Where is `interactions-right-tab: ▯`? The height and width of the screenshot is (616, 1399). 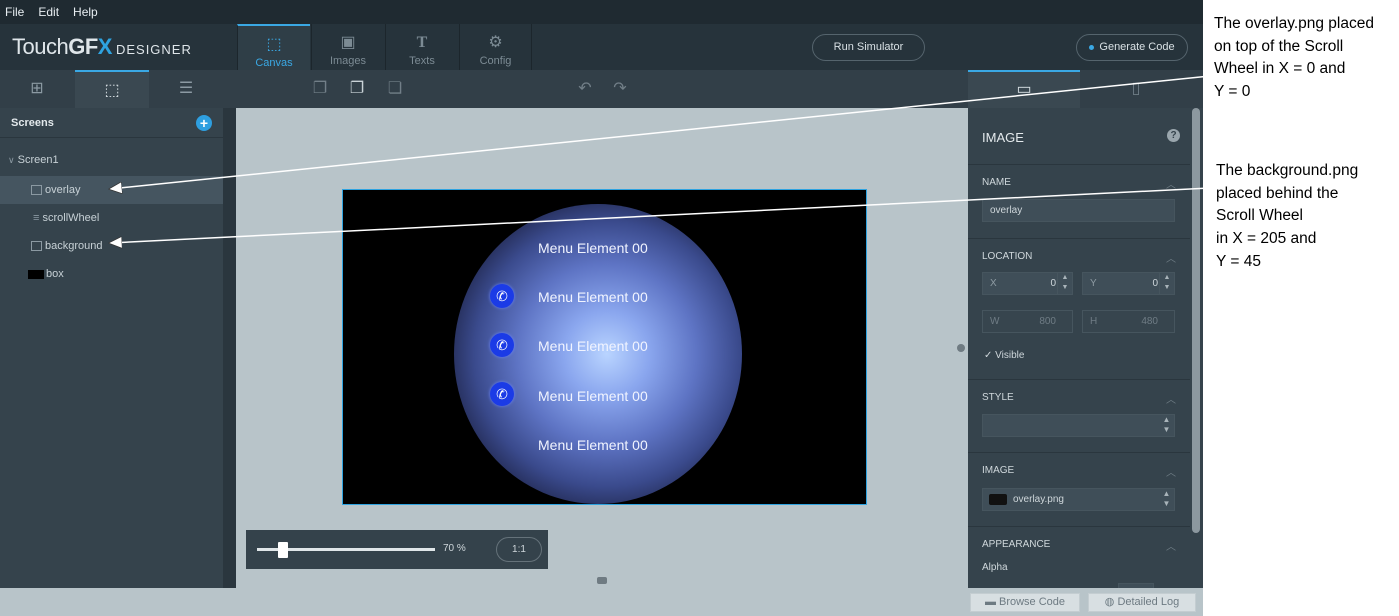 interactions-right-tab: ▯ is located at coordinates (1136, 89).